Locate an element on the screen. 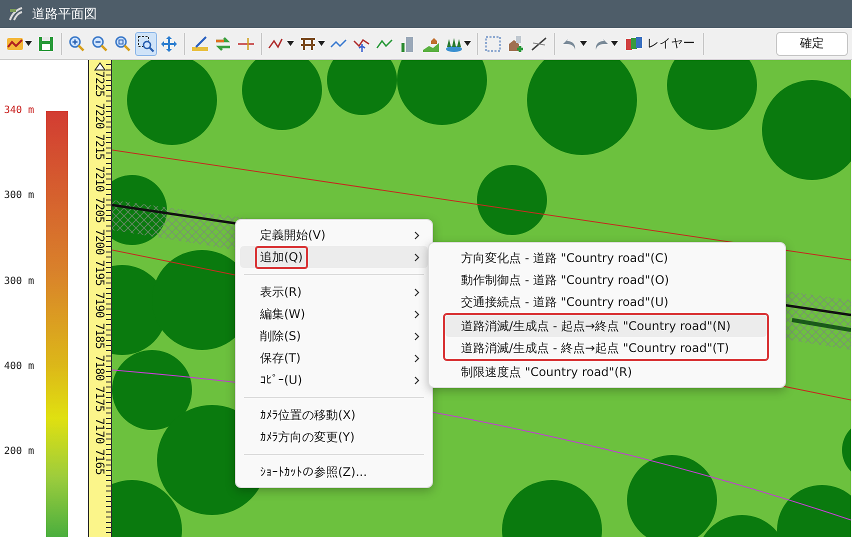 The image size is (852, 537). window-title: 道路平面図 is located at coordinates (64, 14).